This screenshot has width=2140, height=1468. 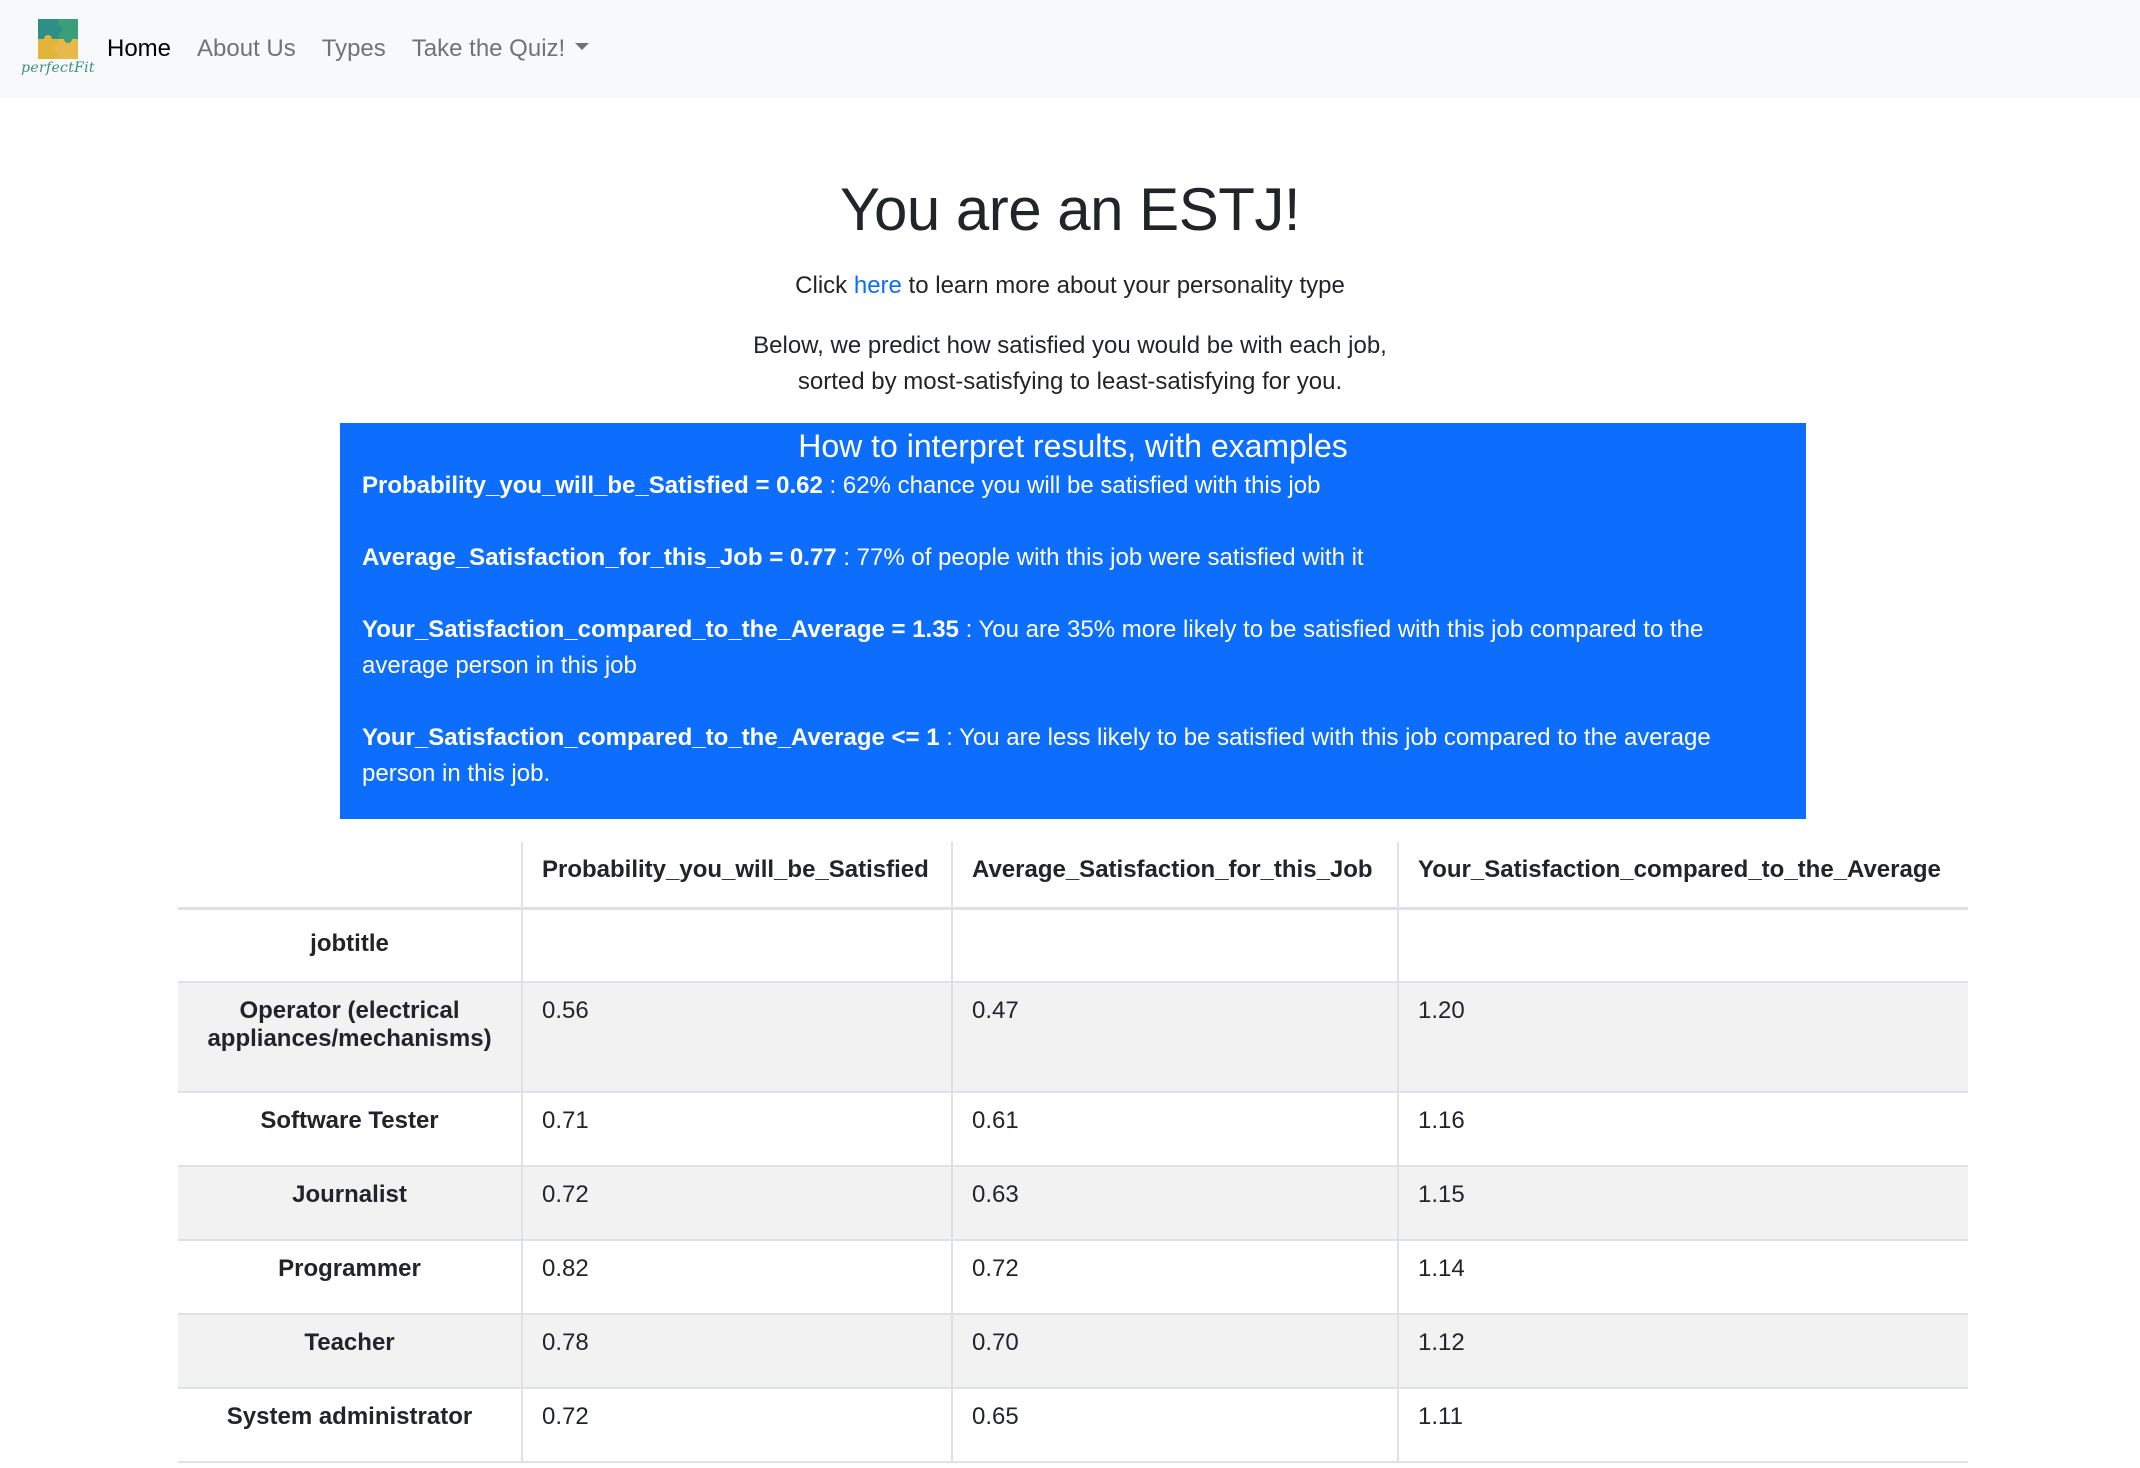 What do you see at coordinates (1073, 446) in the screenshot?
I see `interpretation-heading: How to interpret results, with examples` at bounding box center [1073, 446].